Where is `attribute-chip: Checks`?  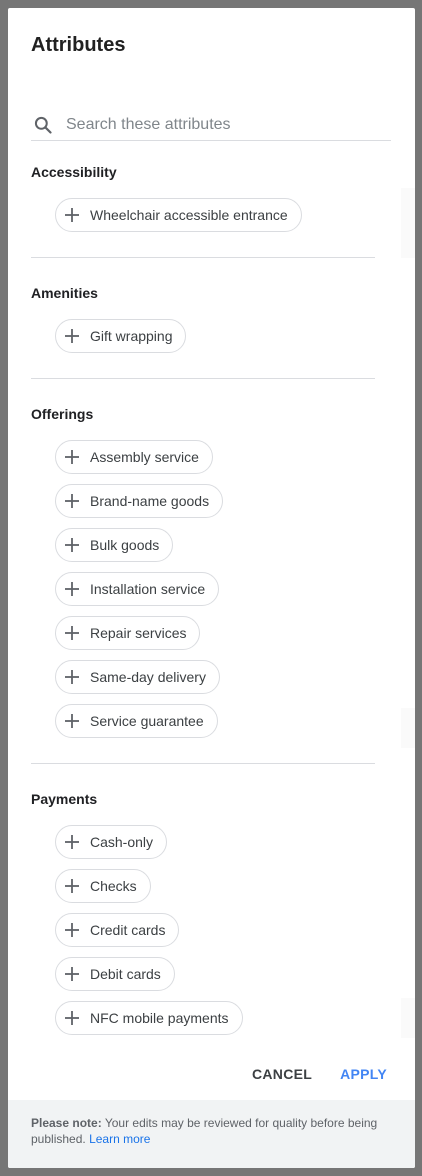
attribute-chip: Checks is located at coordinates (103, 886).